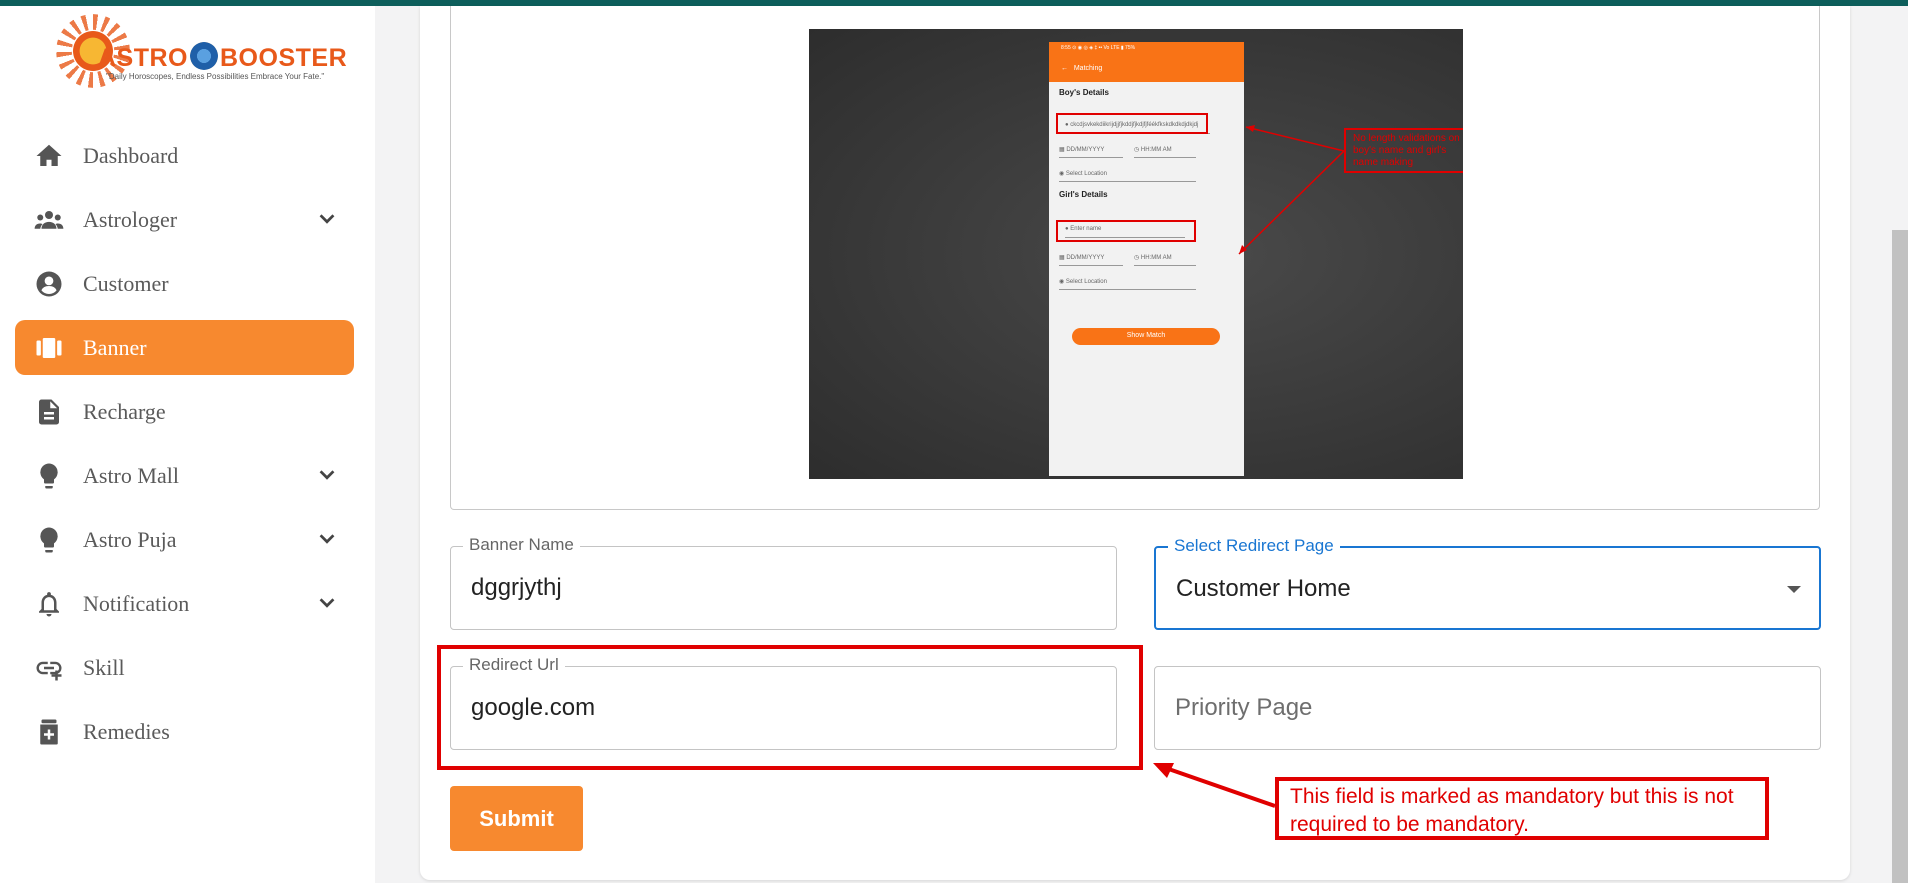 Image resolution: width=1908 pixels, height=883 pixels. I want to click on user-circle-icon, so click(49, 284).